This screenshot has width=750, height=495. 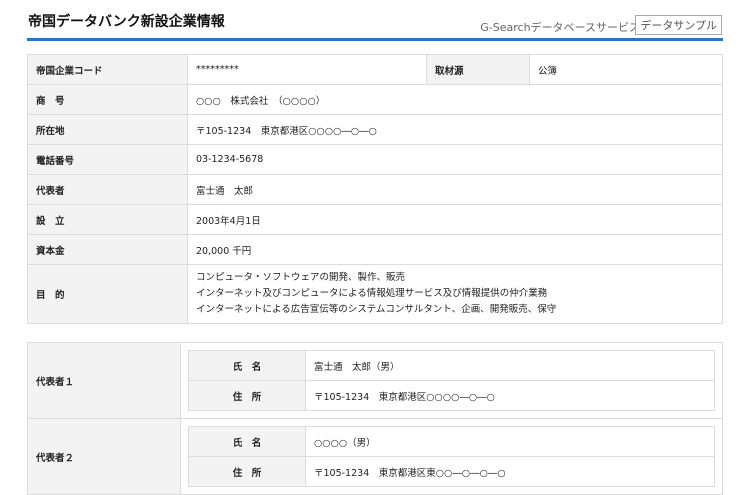 I want to click on sample-badge: データサンプル, so click(x=678, y=25).